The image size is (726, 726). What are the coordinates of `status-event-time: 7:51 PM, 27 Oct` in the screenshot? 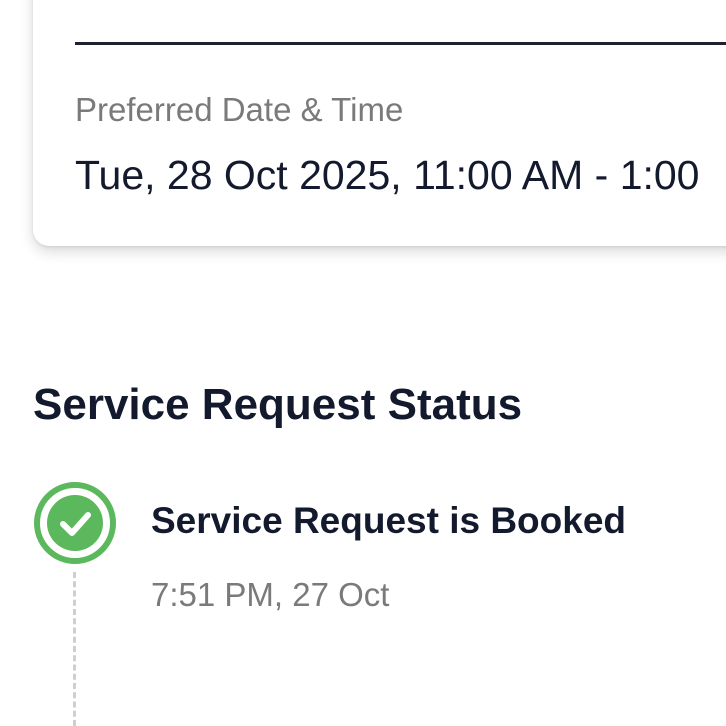 It's located at (270, 594).